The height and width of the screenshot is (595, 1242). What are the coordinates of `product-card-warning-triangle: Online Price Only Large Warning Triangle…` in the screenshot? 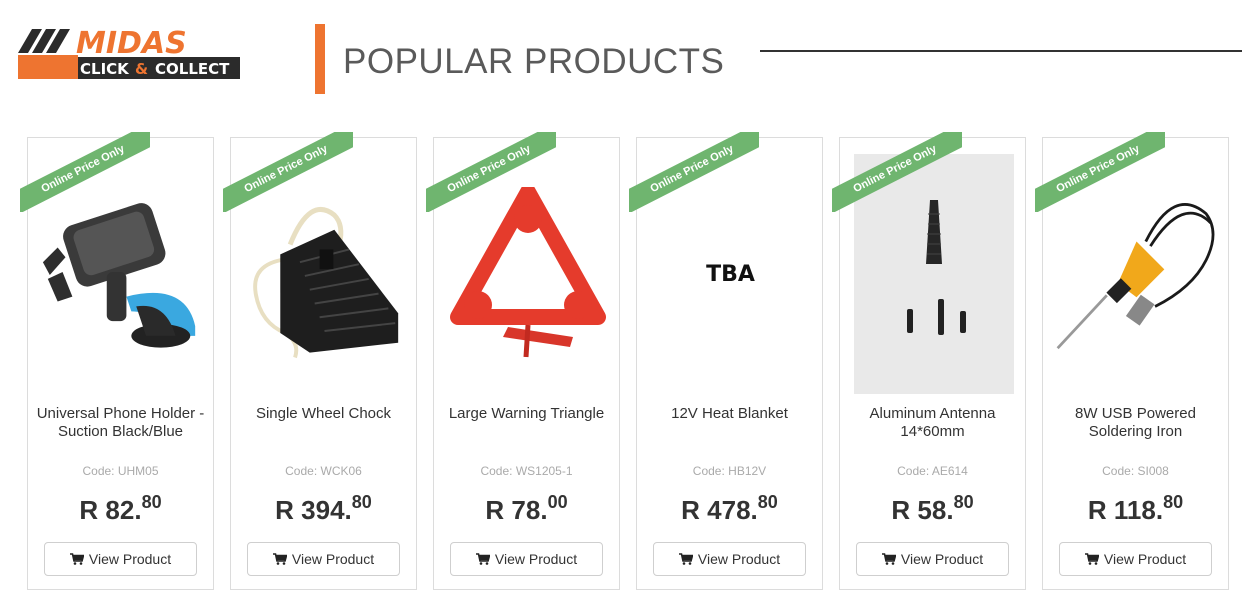 It's located at (523, 361).